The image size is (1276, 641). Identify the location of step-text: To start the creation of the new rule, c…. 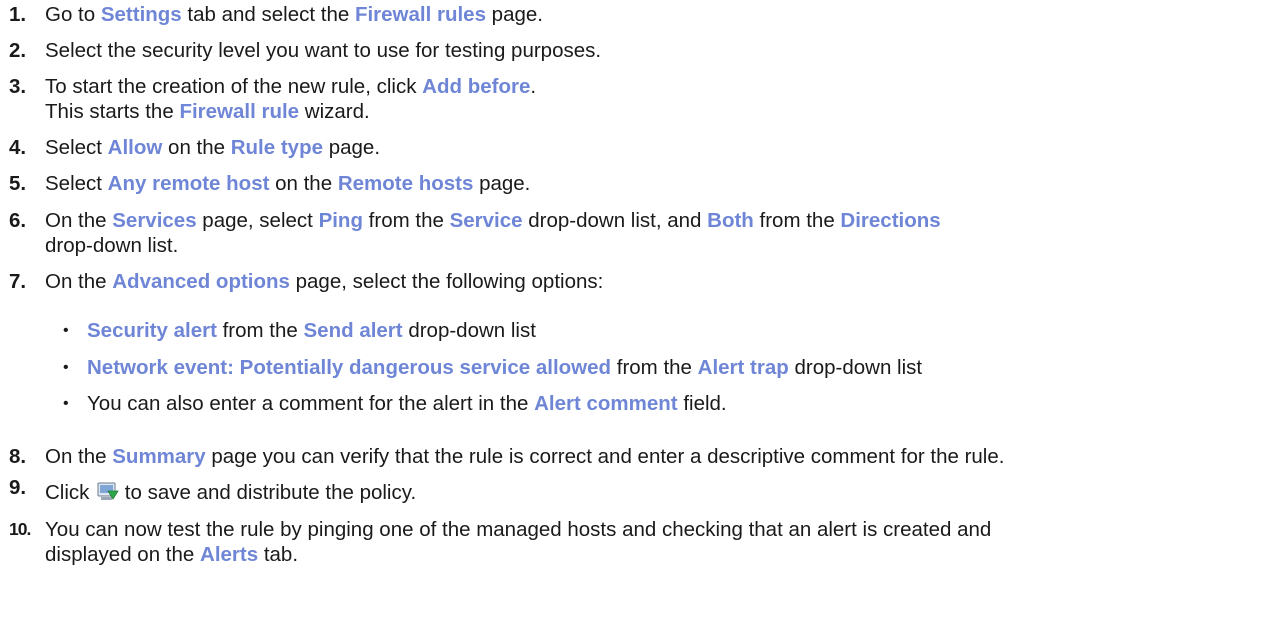
(290, 99).